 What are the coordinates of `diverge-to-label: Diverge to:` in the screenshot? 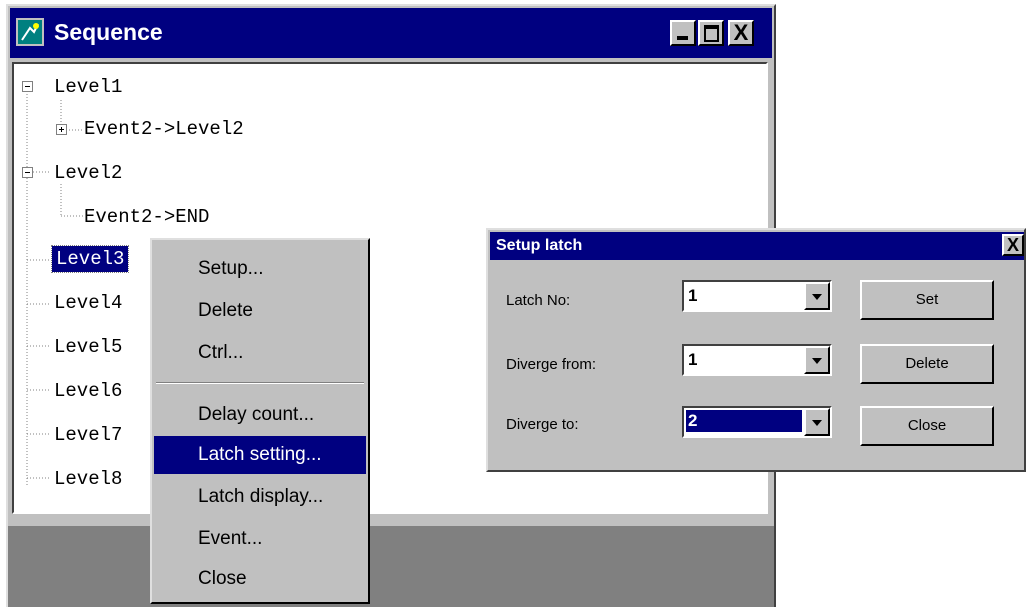 It's located at (542, 424).